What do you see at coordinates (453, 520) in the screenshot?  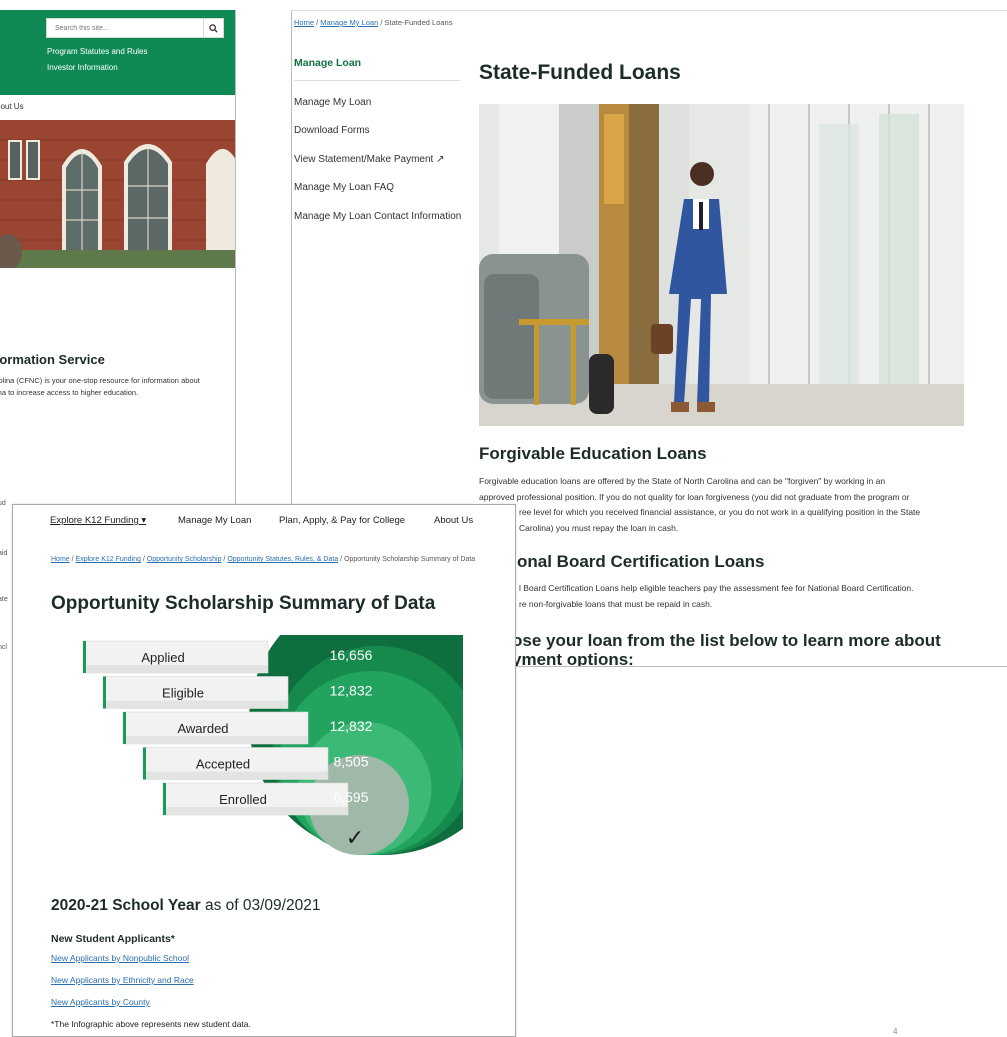 I see `nav-about-us: About Us` at bounding box center [453, 520].